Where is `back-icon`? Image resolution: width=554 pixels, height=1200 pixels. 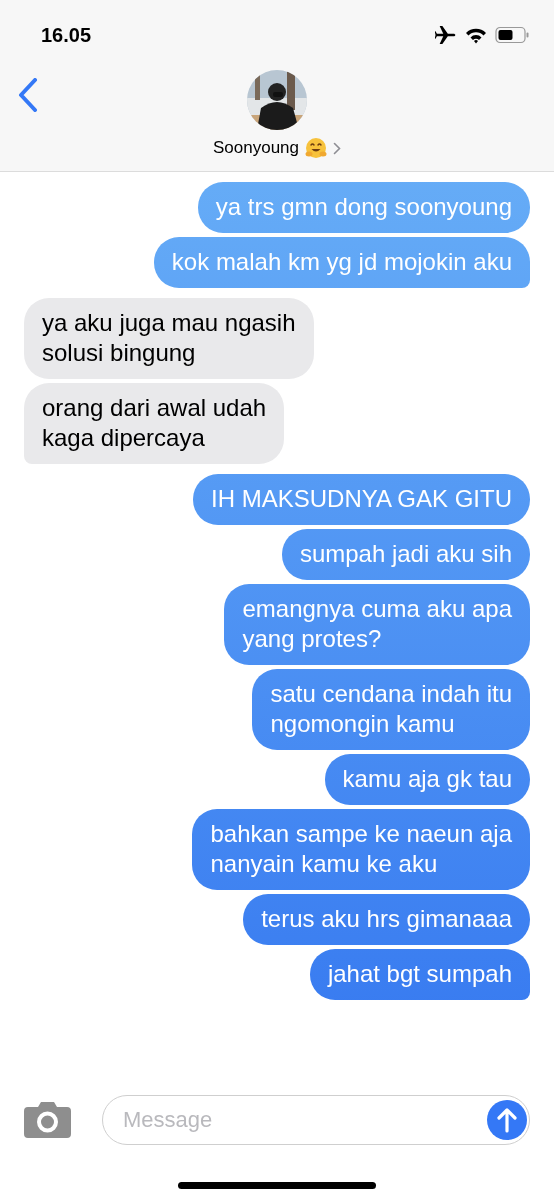
back-icon is located at coordinates (28, 95).